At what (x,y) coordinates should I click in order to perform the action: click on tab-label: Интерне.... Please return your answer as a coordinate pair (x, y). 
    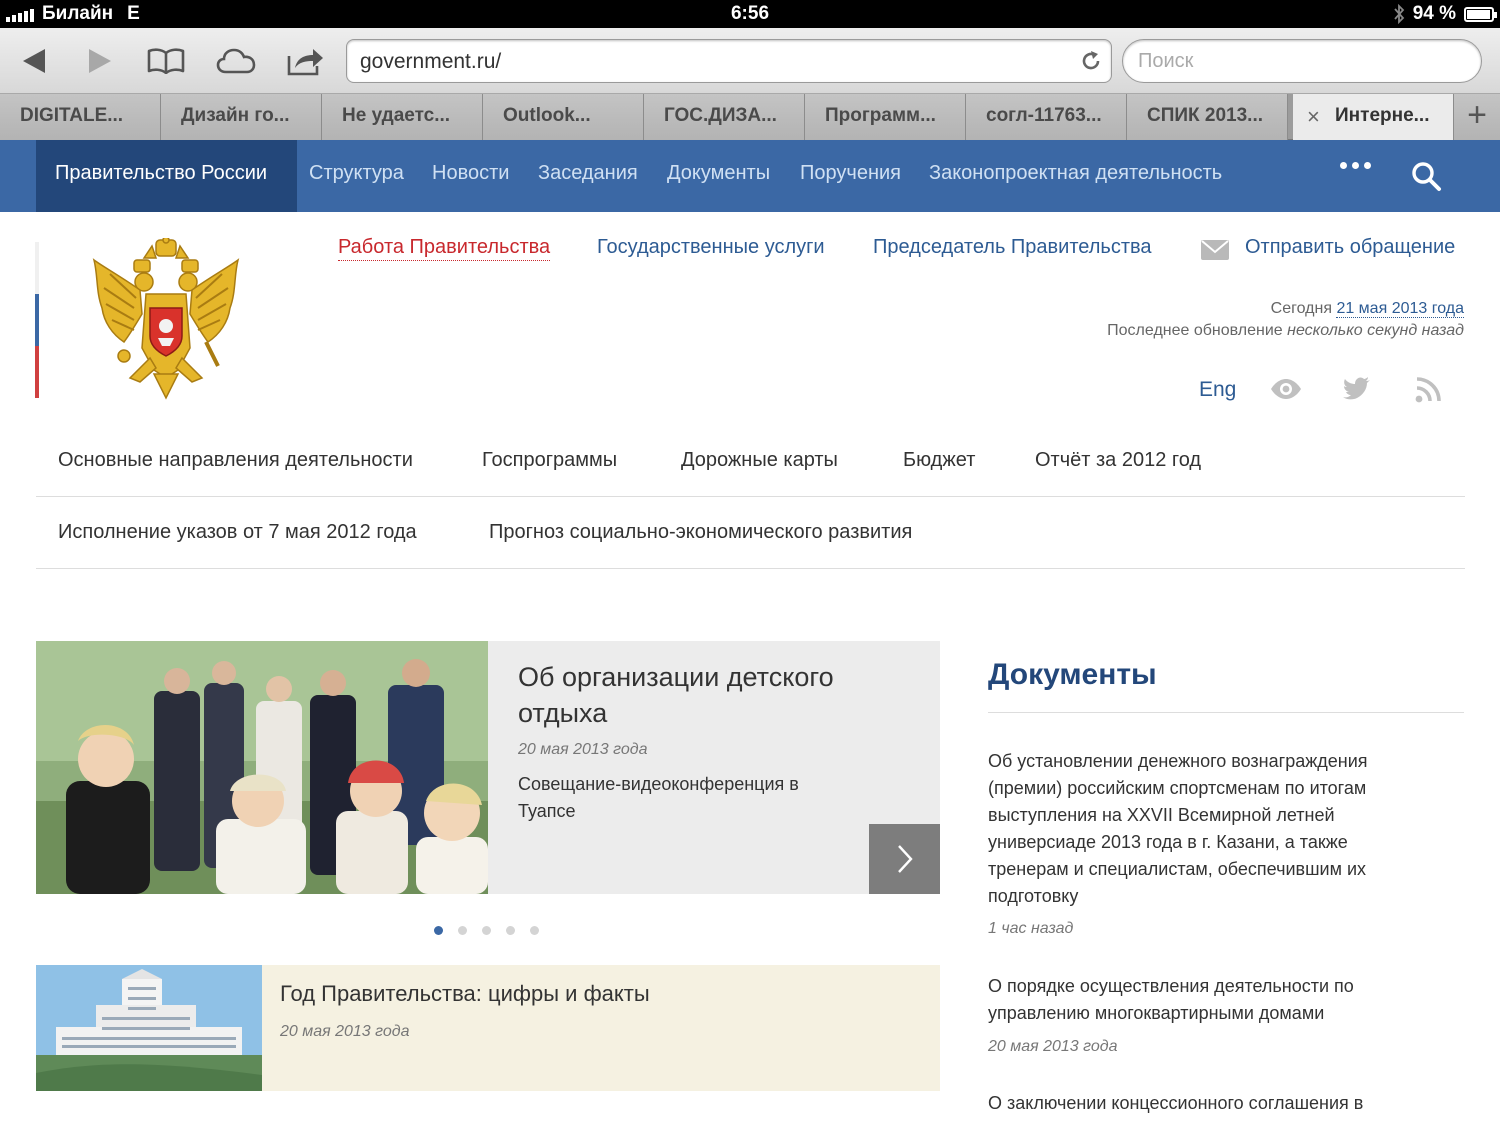
    Looking at the image, I should click on (1382, 115).